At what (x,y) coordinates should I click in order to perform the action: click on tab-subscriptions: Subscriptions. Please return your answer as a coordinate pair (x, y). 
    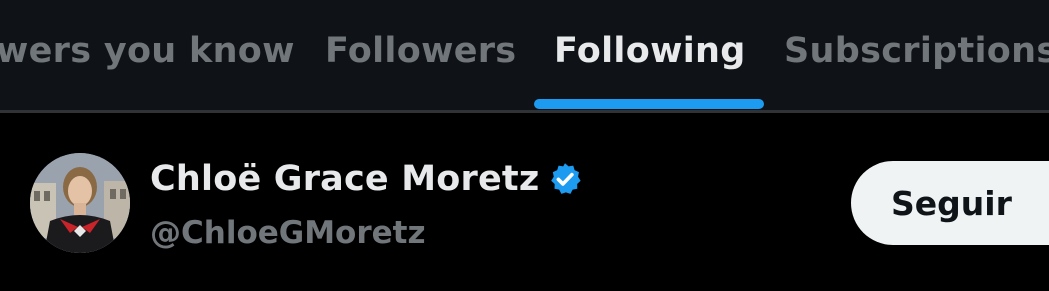
    Looking at the image, I should click on (916, 51).